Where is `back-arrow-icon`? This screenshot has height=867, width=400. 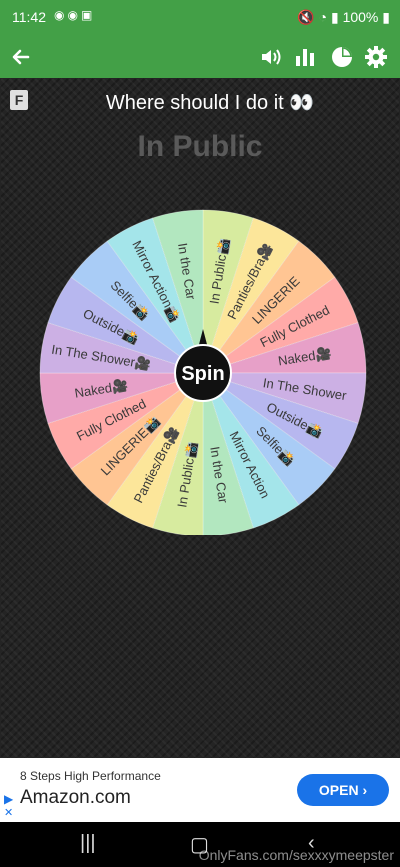
back-arrow-icon is located at coordinates (21, 57).